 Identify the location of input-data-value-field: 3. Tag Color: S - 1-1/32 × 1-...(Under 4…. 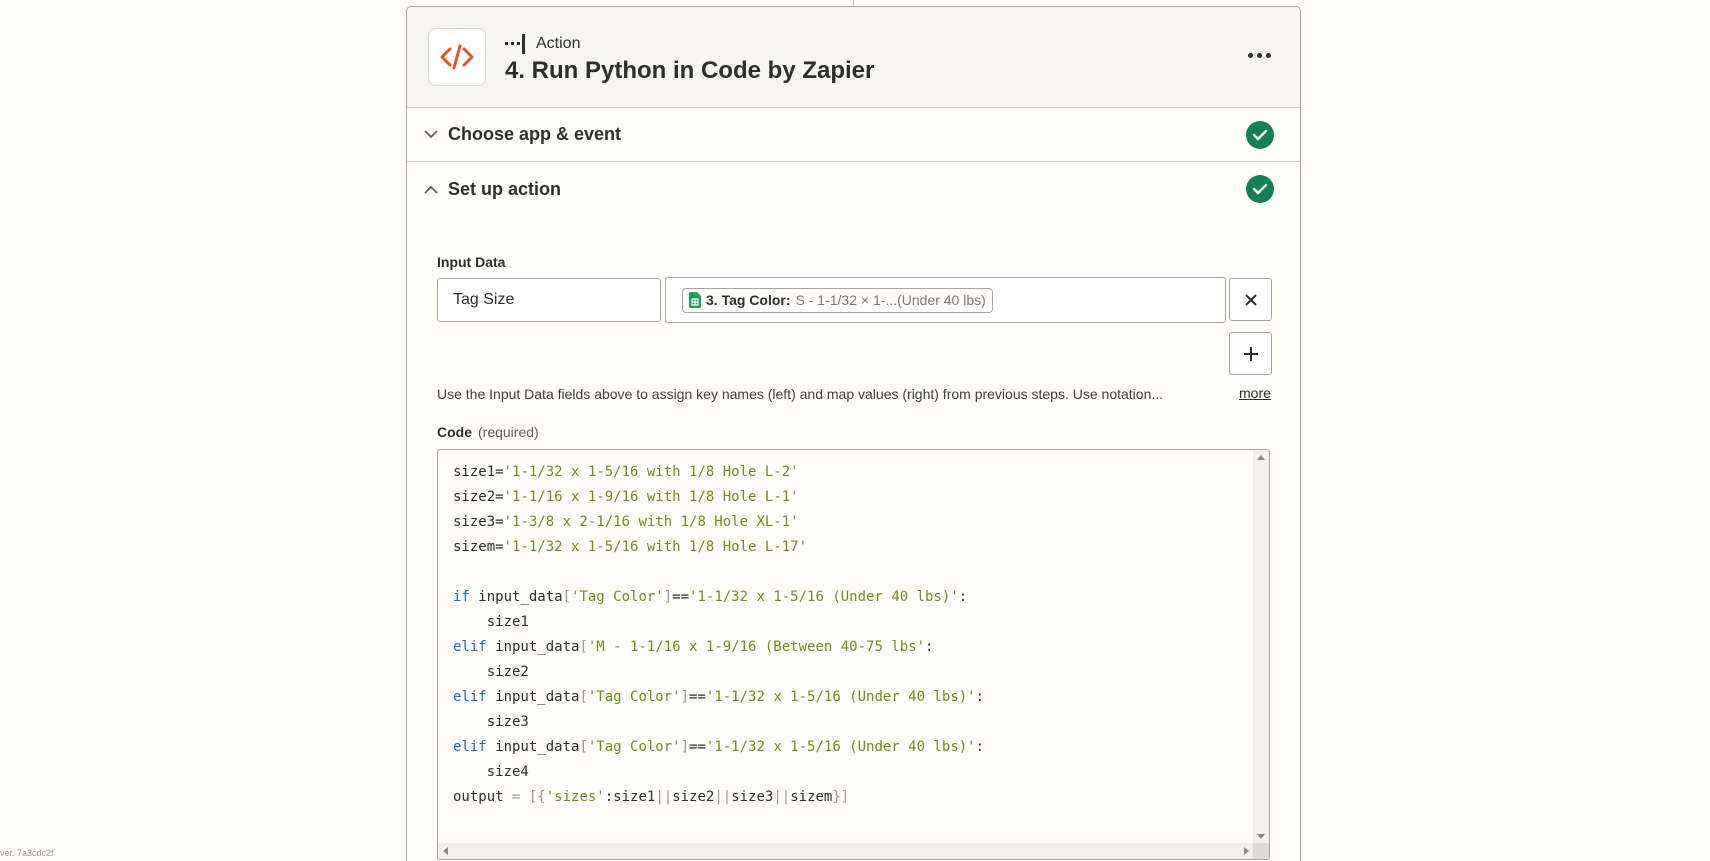
(945, 300).